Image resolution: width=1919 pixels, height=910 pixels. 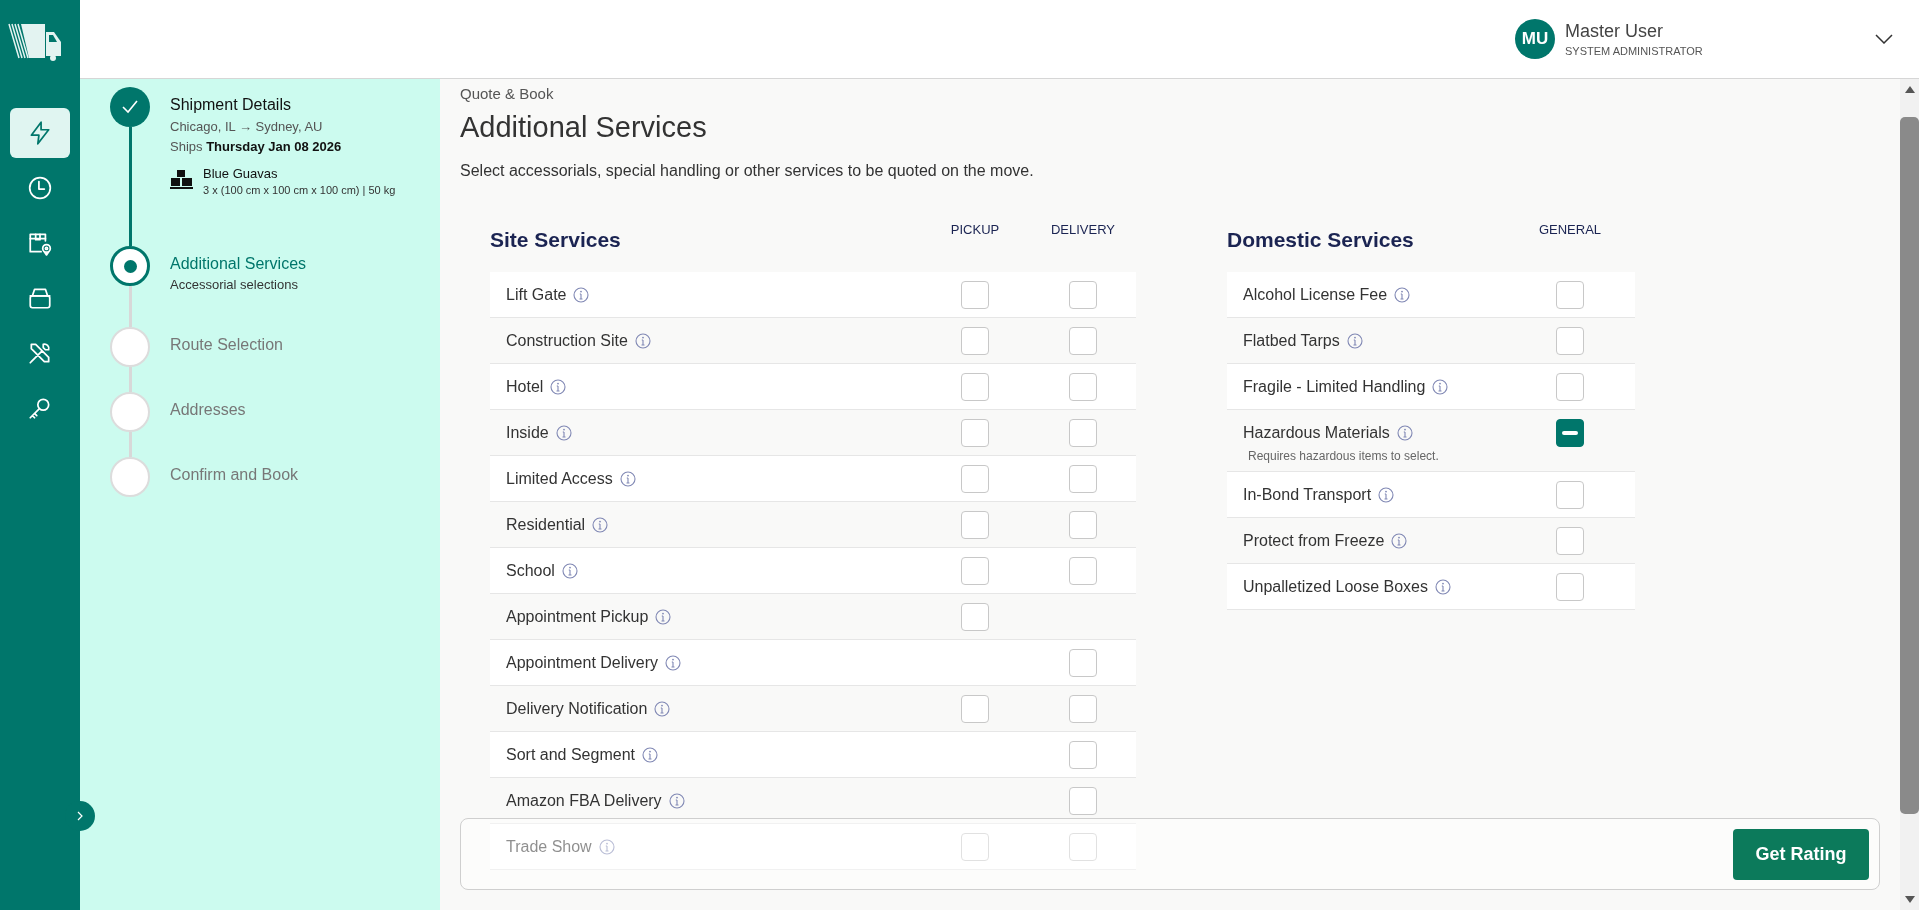 I want to click on user-name: Master User, so click(x=1614, y=31).